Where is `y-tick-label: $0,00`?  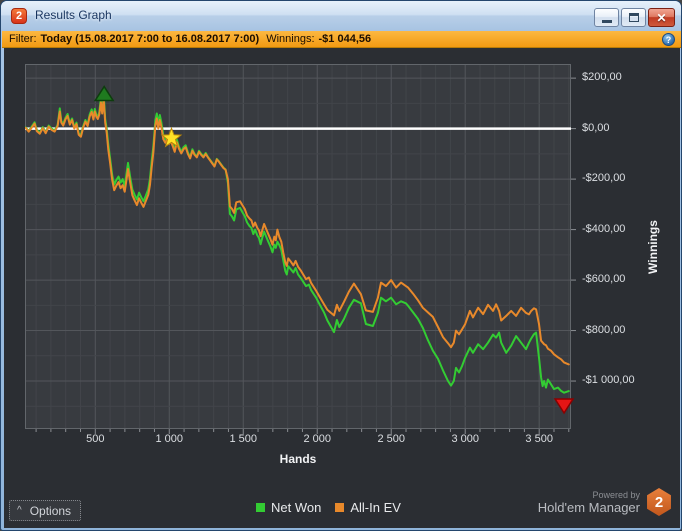 y-tick-label: $0,00 is located at coordinates (596, 127).